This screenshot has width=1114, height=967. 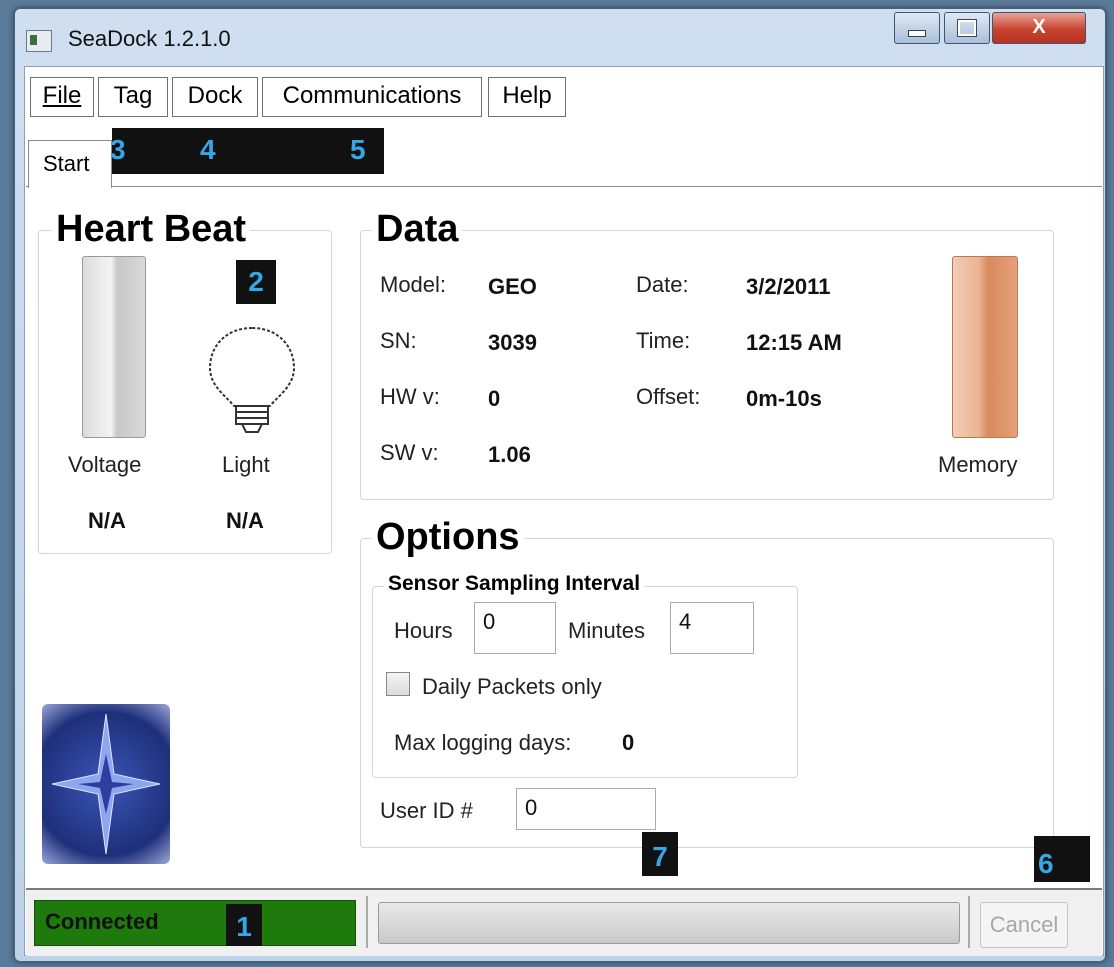 What do you see at coordinates (426, 810) in the screenshot?
I see `userid-label: User ID #` at bounding box center [426, 810].